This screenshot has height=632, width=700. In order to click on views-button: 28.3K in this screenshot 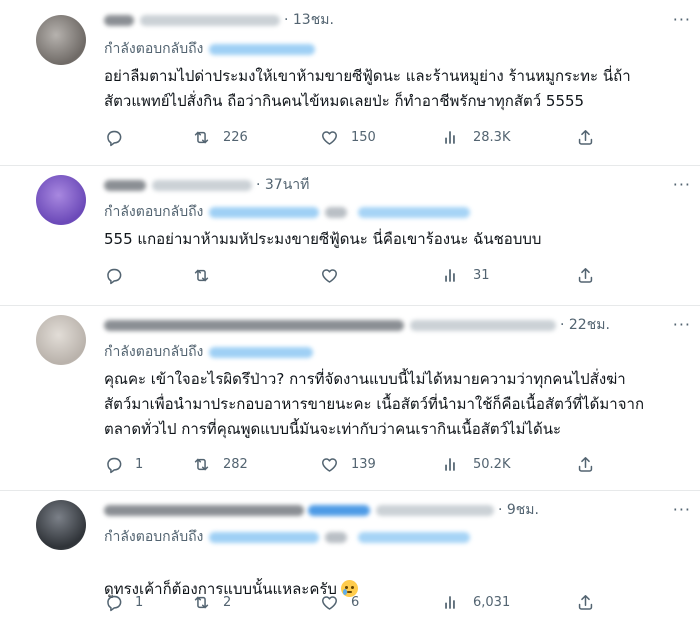, I will do `click(476, 137)`.